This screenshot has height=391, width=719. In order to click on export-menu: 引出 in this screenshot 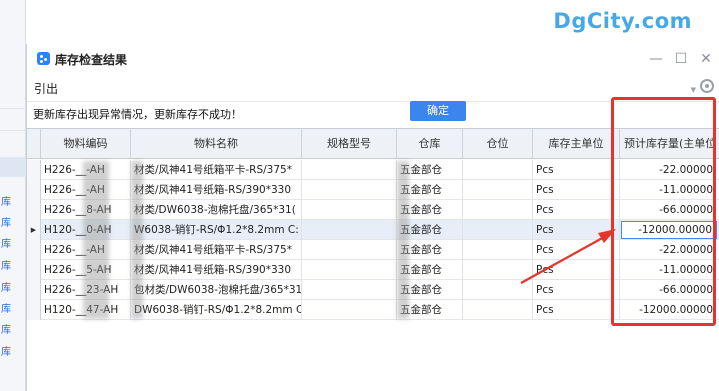, I will do `click(46, 88)`.